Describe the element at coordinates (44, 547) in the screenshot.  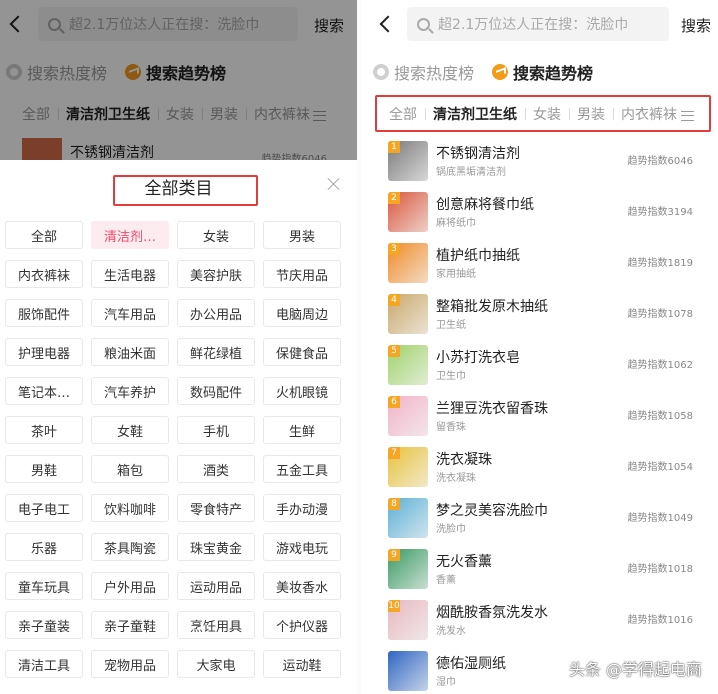
I see `category-cell: 乐器` at that location.